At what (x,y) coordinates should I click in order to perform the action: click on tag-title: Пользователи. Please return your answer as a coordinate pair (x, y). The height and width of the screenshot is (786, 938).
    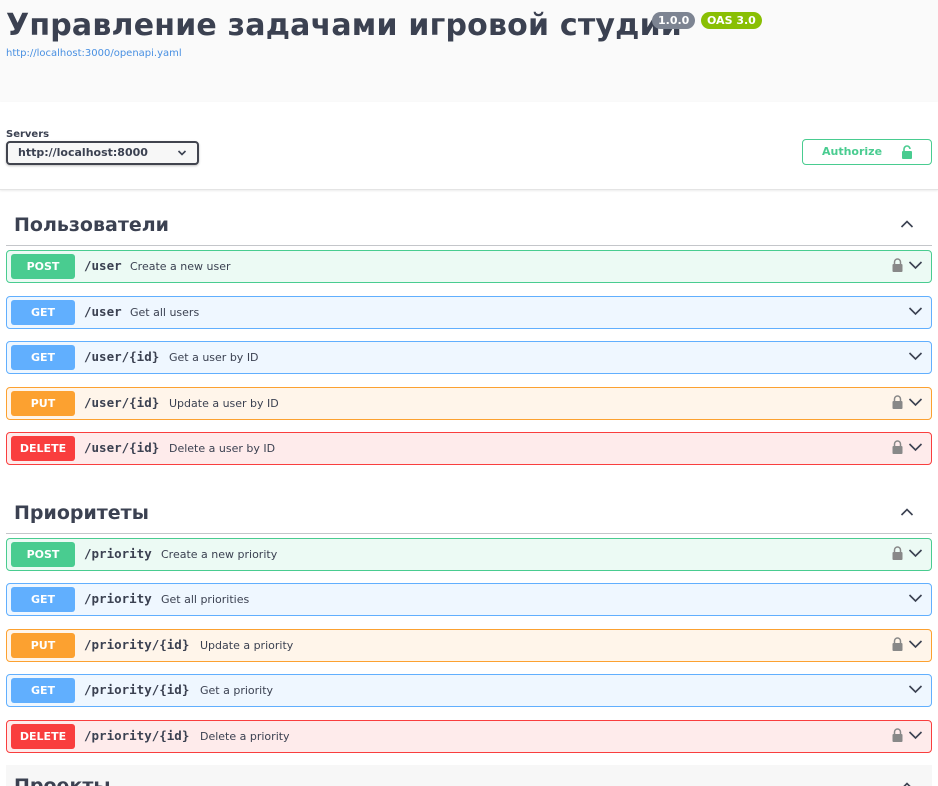
    Looking at the image, I should click on (91, 225).